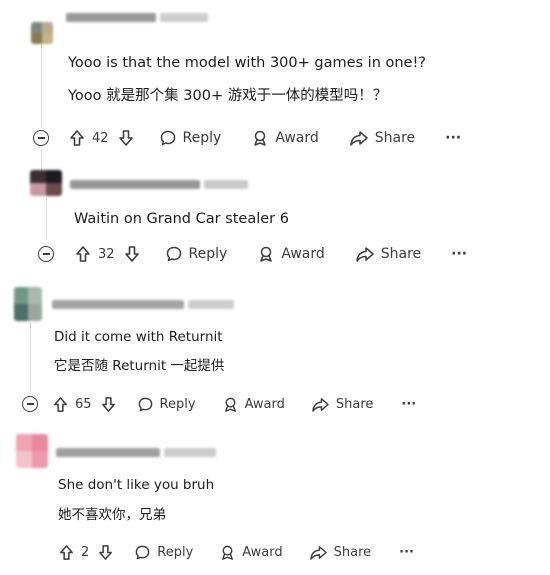 The height and width of the screenshot is (575, 550). I want to click on comment-text-en: Waitin on Grand Car stealer 6, so click(181, 219).